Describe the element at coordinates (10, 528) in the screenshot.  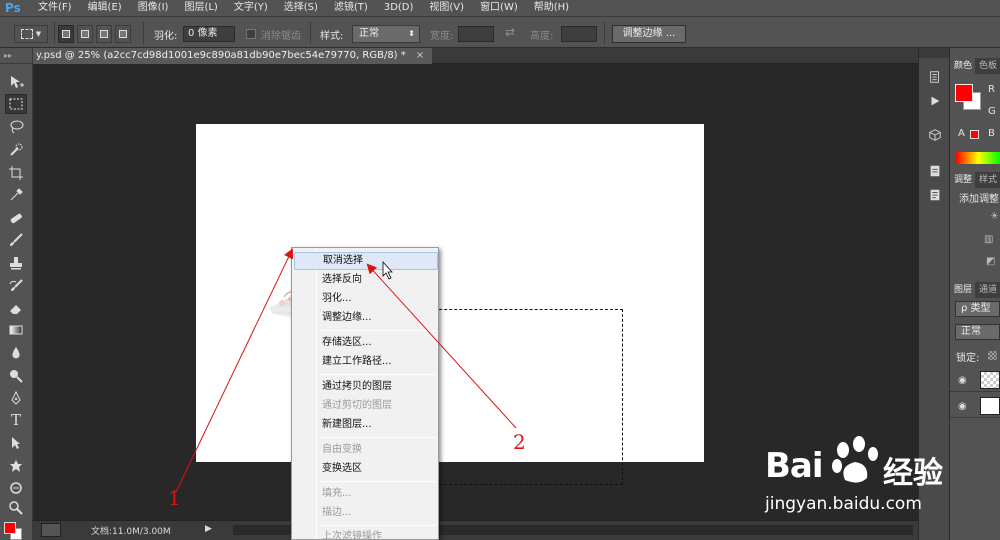
I see `foreground-color-swatch` at that location.